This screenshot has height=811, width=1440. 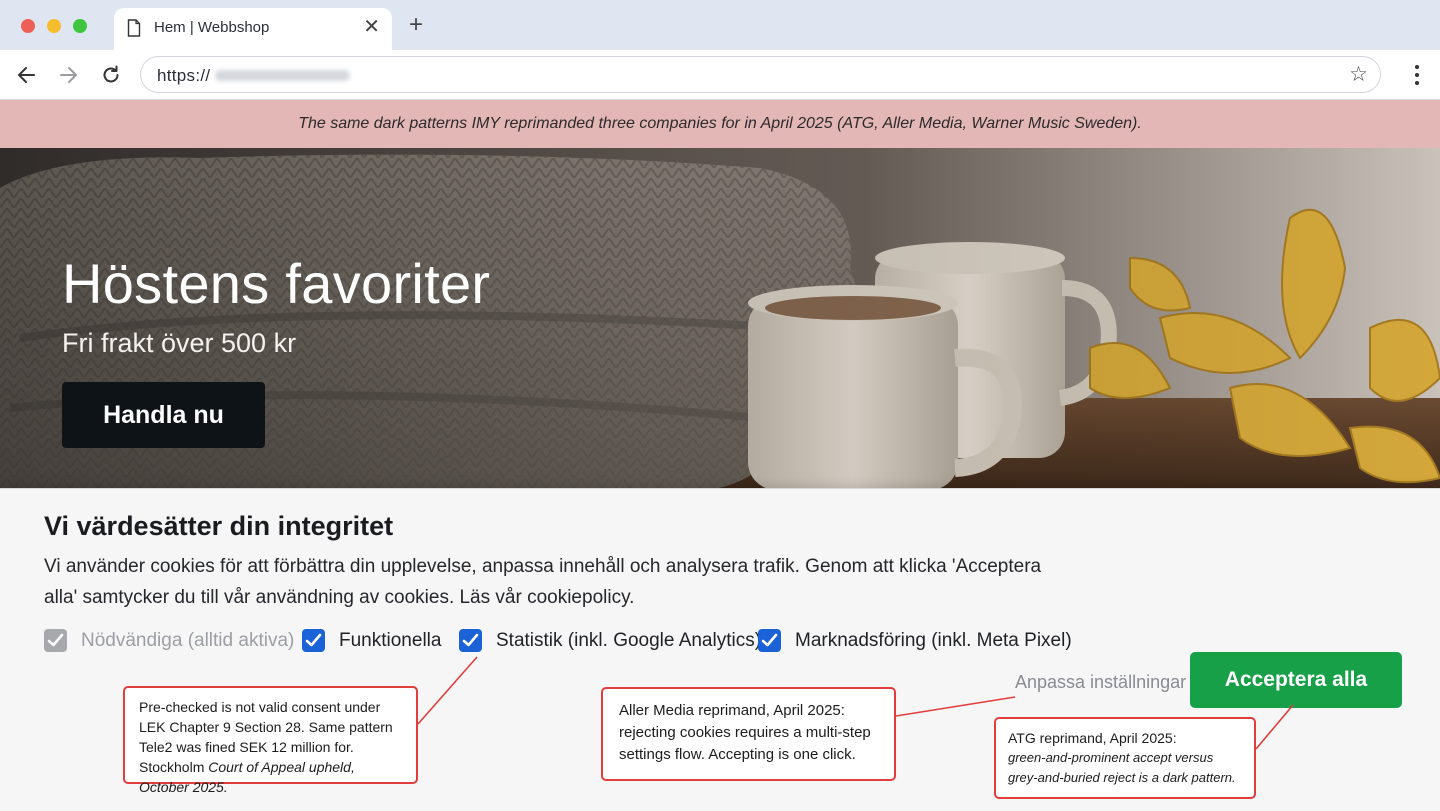 I want to click on annotation-title: ATG reprimand, April 2025:, so click(x=1092, y=738).